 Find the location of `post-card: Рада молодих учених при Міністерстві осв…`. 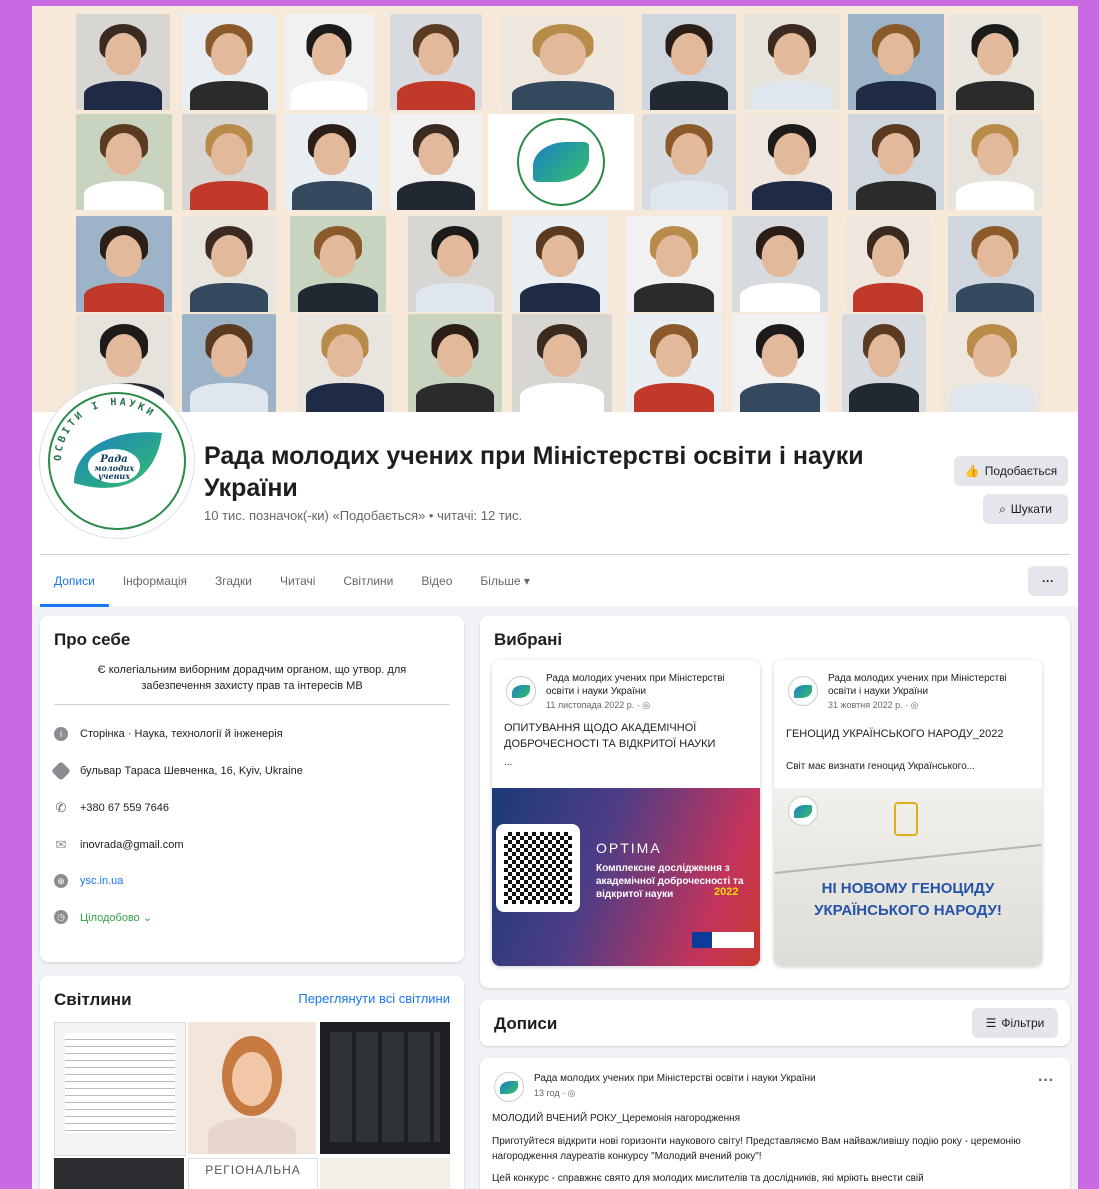

post-card: Рада молодих учених при Міністерстві осв… is located at coordinates (775, 1123).